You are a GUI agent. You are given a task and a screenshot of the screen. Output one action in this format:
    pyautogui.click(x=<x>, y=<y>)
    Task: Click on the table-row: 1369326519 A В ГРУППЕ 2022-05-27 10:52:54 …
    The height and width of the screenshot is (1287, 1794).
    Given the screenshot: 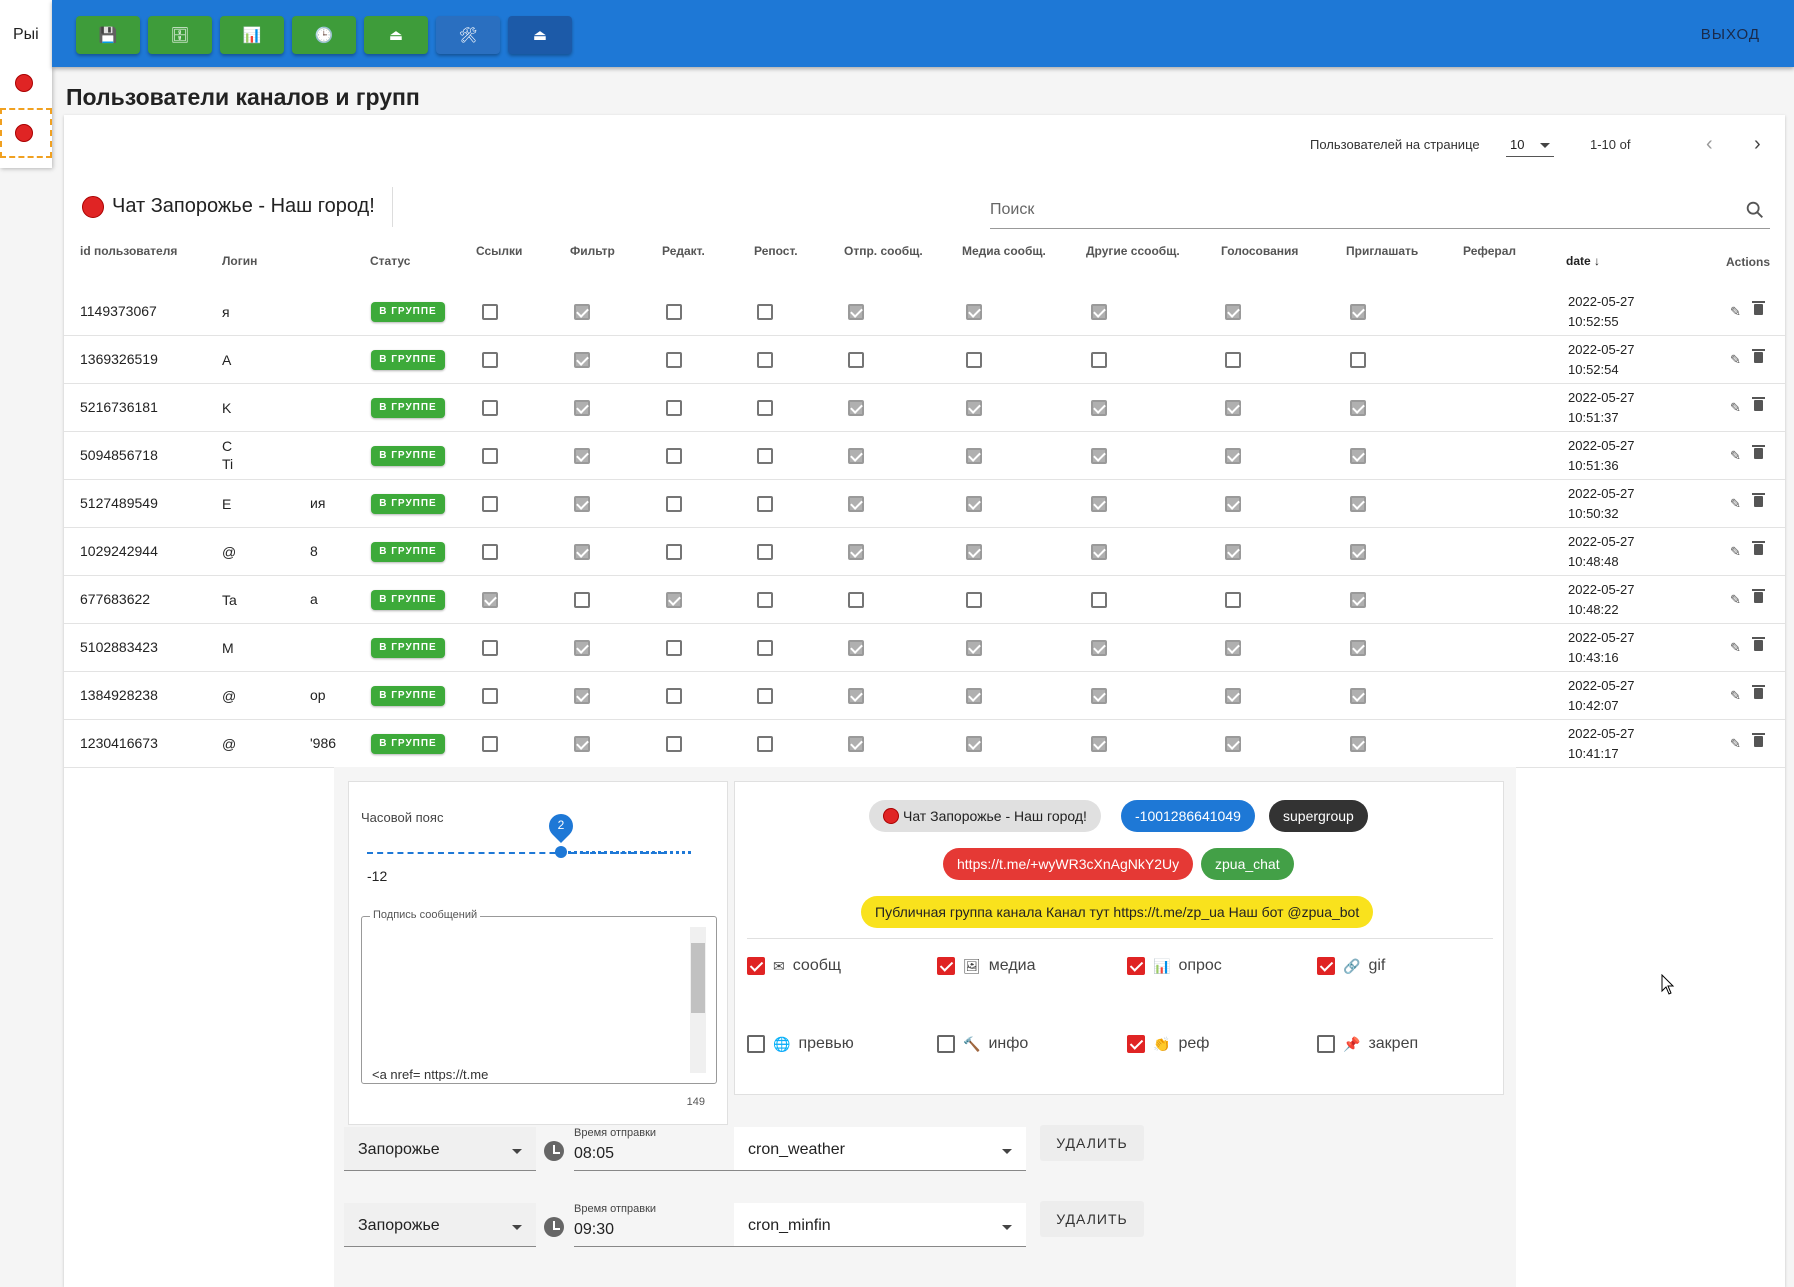 What is the action you would take?
    pyautogui.click(x=924, y=360)
    